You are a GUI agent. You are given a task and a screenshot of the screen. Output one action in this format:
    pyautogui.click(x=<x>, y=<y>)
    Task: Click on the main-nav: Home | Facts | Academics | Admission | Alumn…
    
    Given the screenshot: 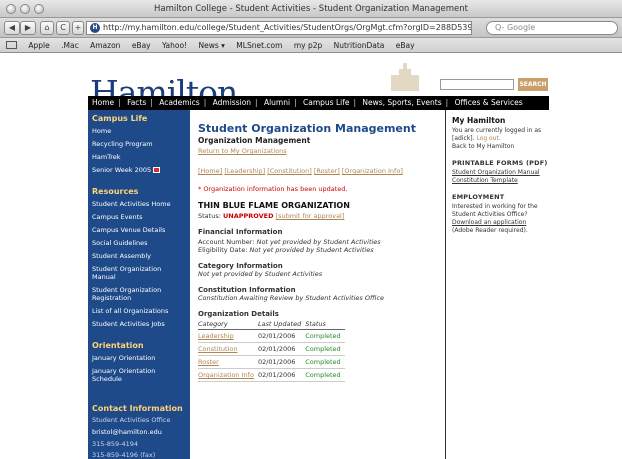 What is the action you would take?
    pyautogui.click(x=318, y=103)
    